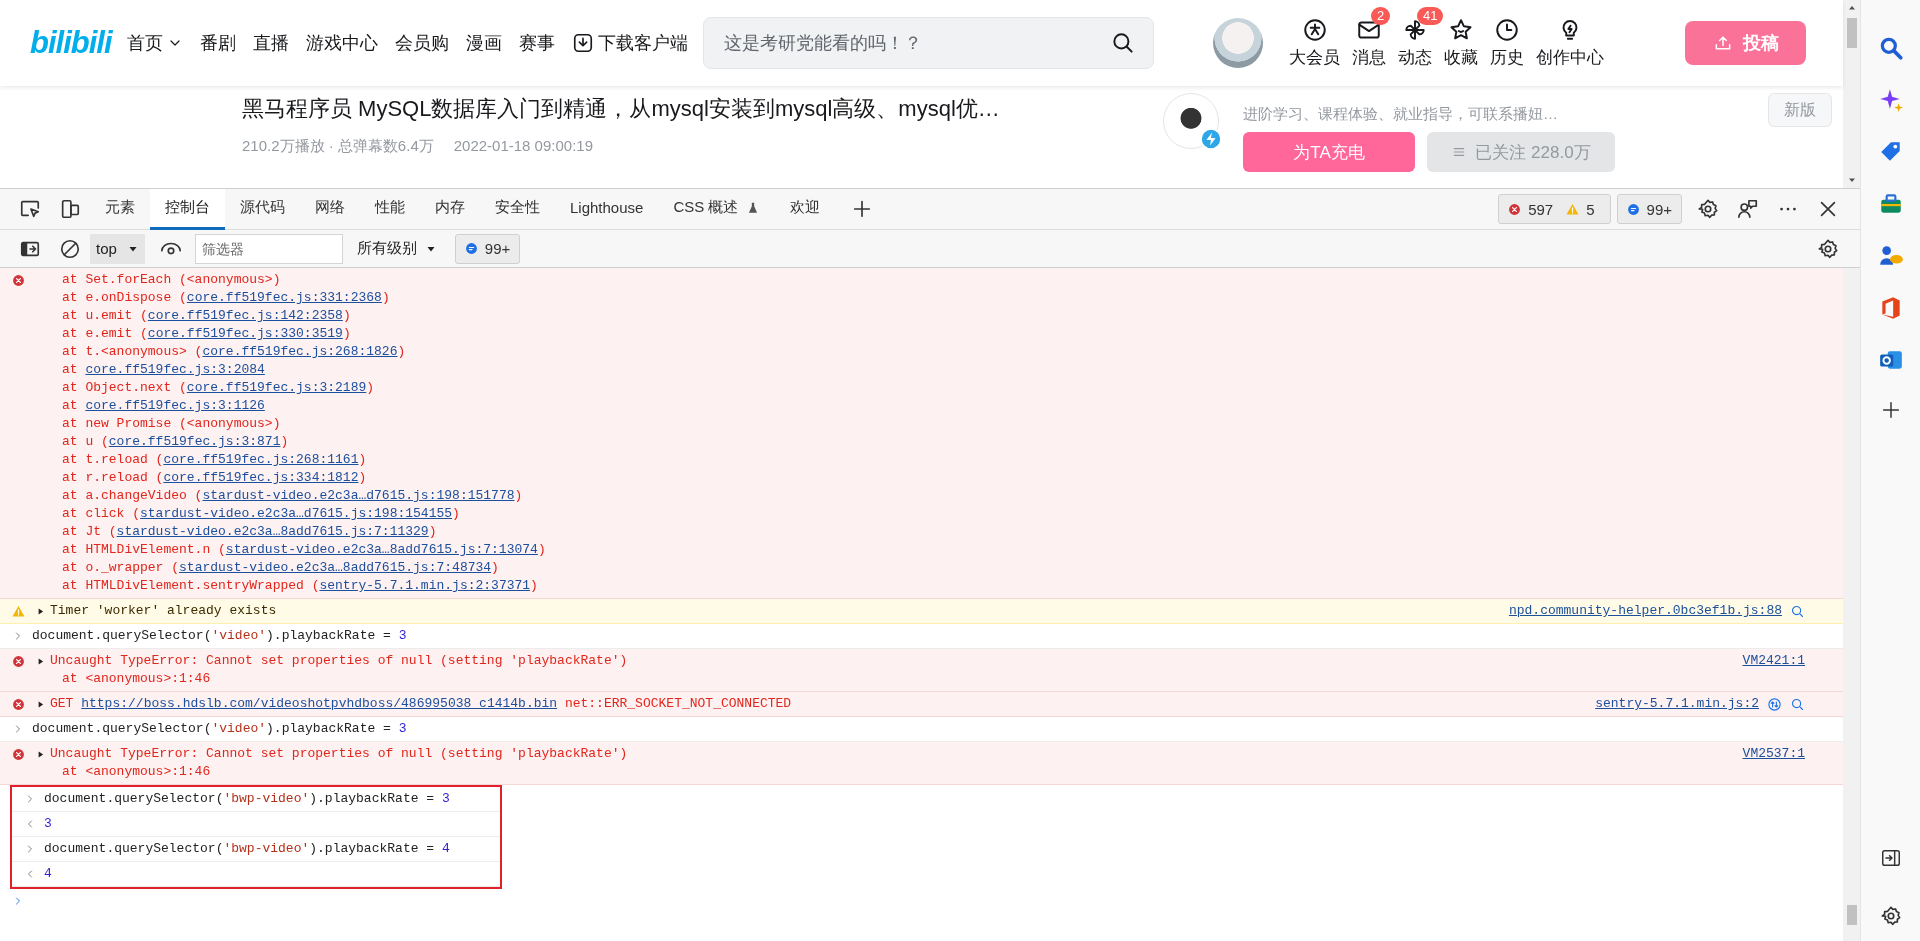 The image size is (1920, 941). What do you see at coordinates (338, 146) in the screenshot?
I see `video-stats: 210.2万播放 · 总弹幕数6.4万` at bounding box center [338, 146].